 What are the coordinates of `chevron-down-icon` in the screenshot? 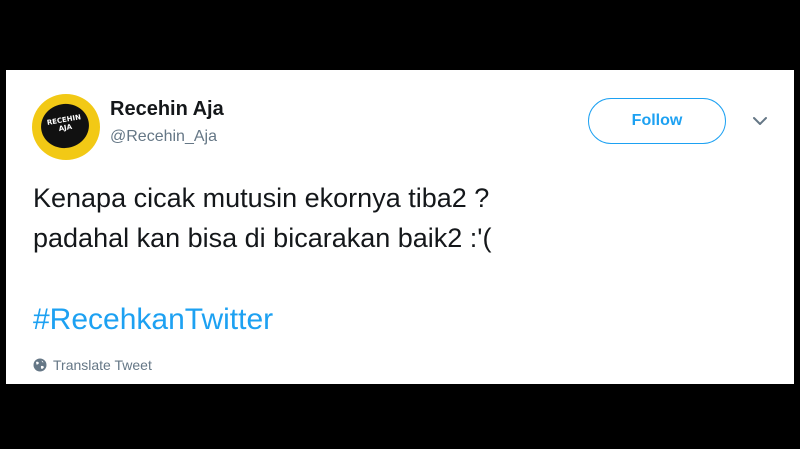 It's located at (760, 121).